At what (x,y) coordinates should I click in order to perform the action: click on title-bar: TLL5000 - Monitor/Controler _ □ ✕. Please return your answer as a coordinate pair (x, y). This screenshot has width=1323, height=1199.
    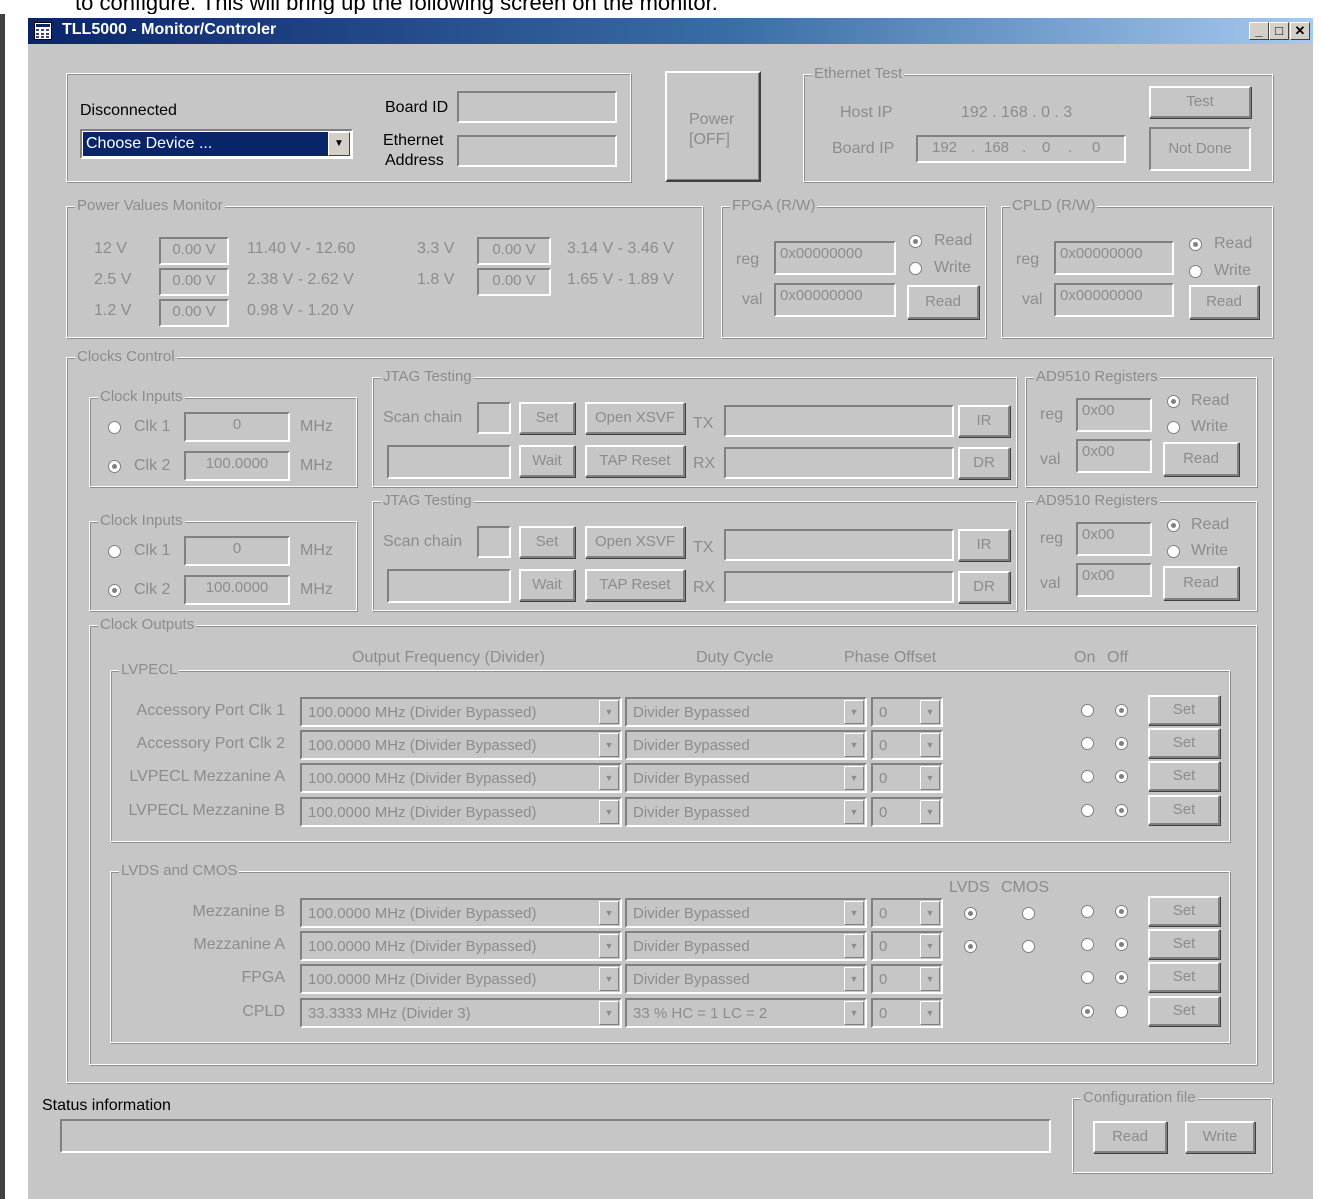
    Looking at the image, I should click on (670, 31).